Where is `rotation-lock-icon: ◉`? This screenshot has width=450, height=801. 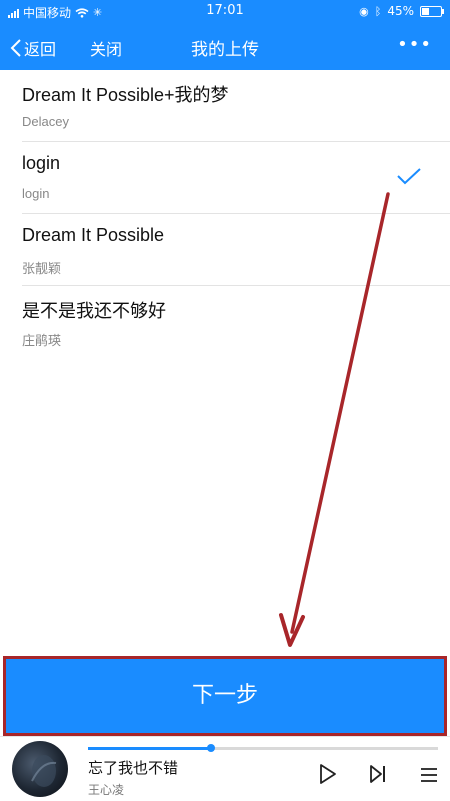
rotation-lock-icon: ◉ is located at coordinates (364, 11).